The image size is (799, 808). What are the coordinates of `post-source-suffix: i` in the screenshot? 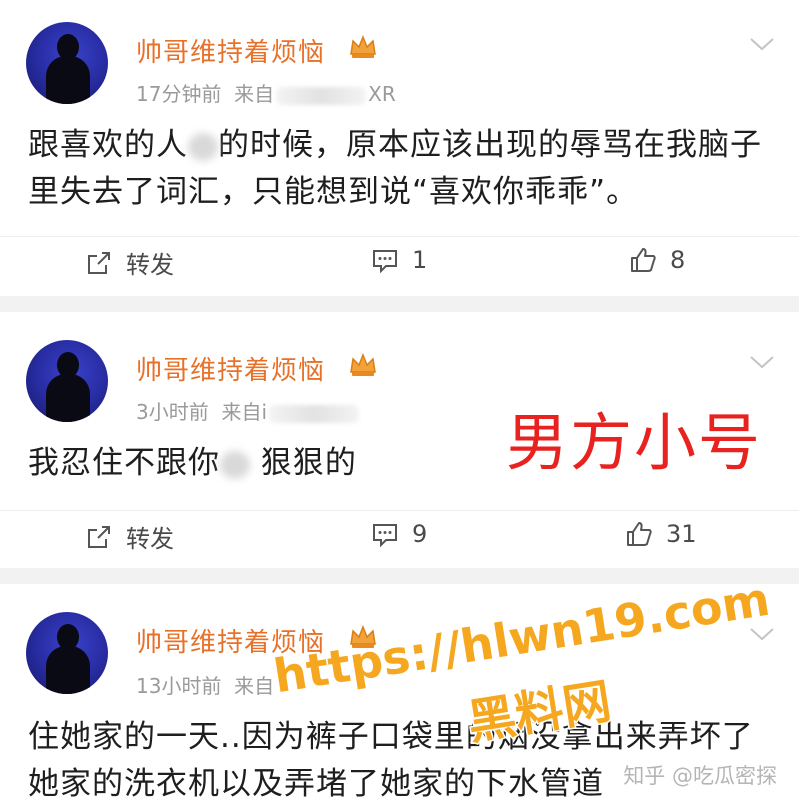 It's located at (264, 412).